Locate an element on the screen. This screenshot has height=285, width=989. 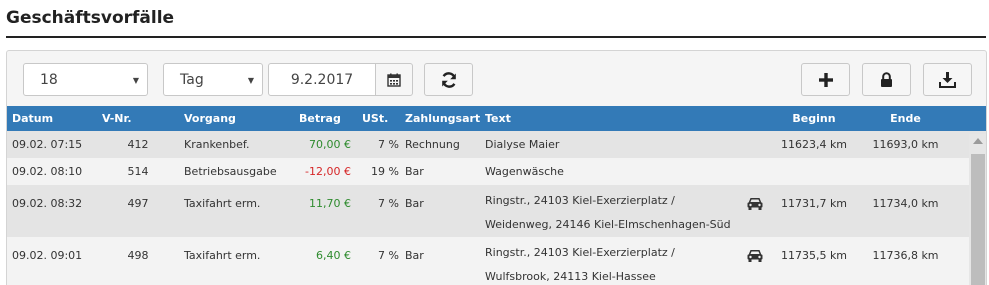
cell-datum: 09.02. 08:32 is located at coordinates (47, 203).